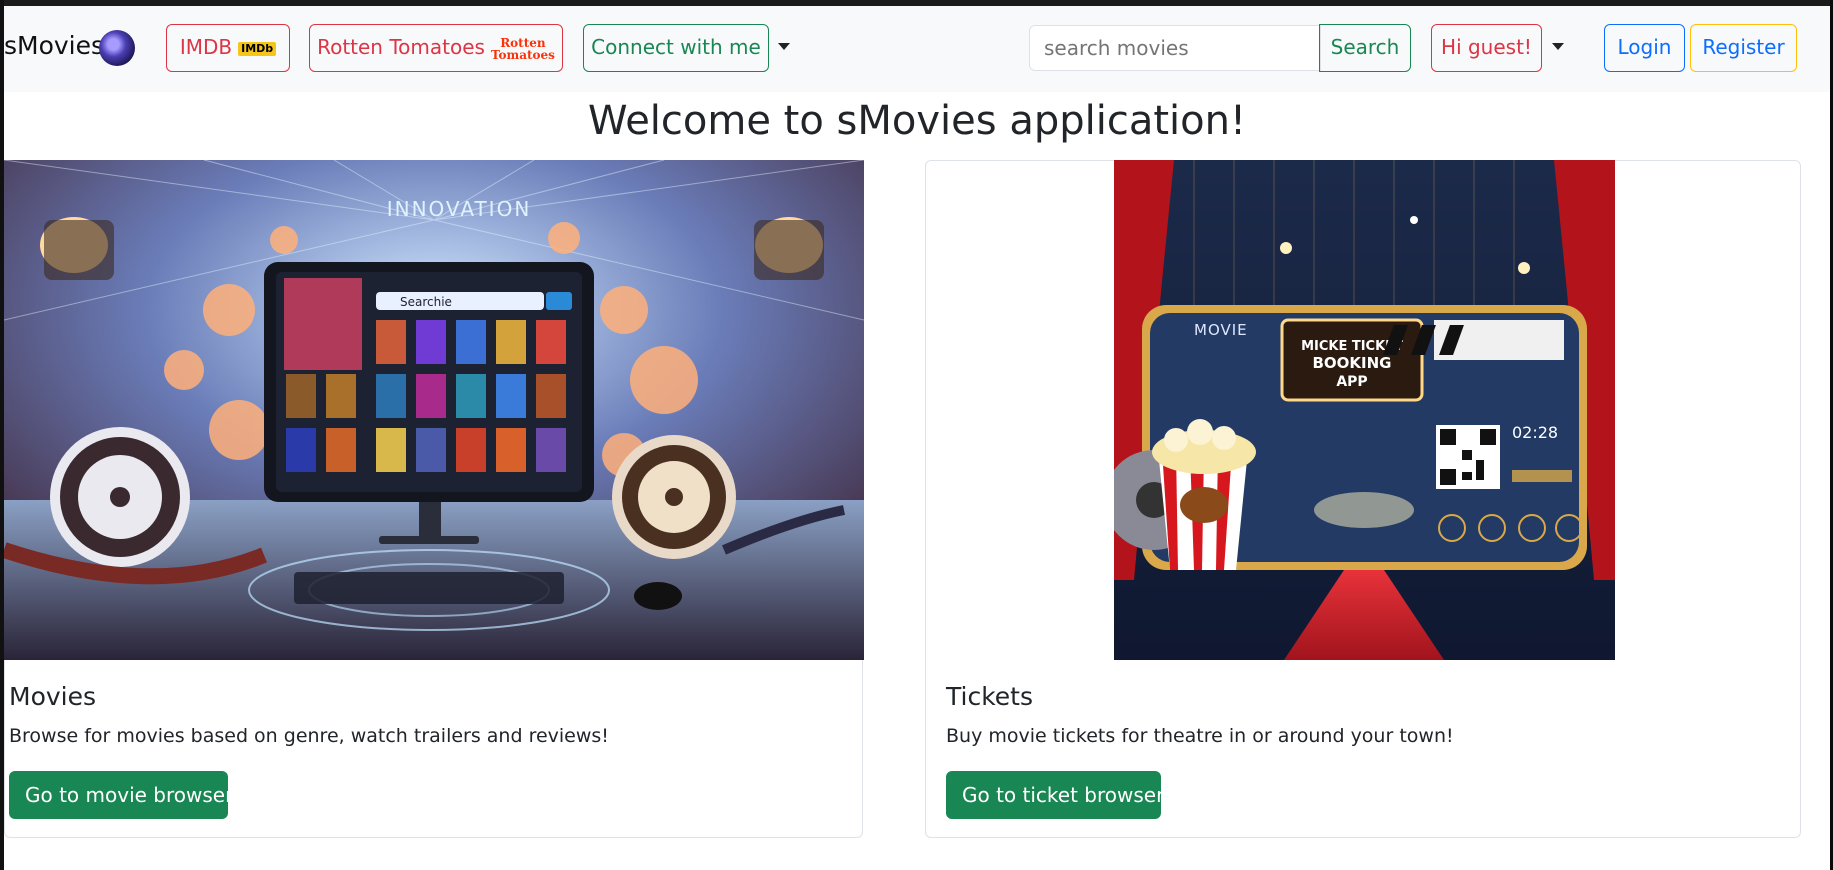  I want to click on rotten-tomatoes-logo-icon: Rotten Tomatoes, so click(523, 49).